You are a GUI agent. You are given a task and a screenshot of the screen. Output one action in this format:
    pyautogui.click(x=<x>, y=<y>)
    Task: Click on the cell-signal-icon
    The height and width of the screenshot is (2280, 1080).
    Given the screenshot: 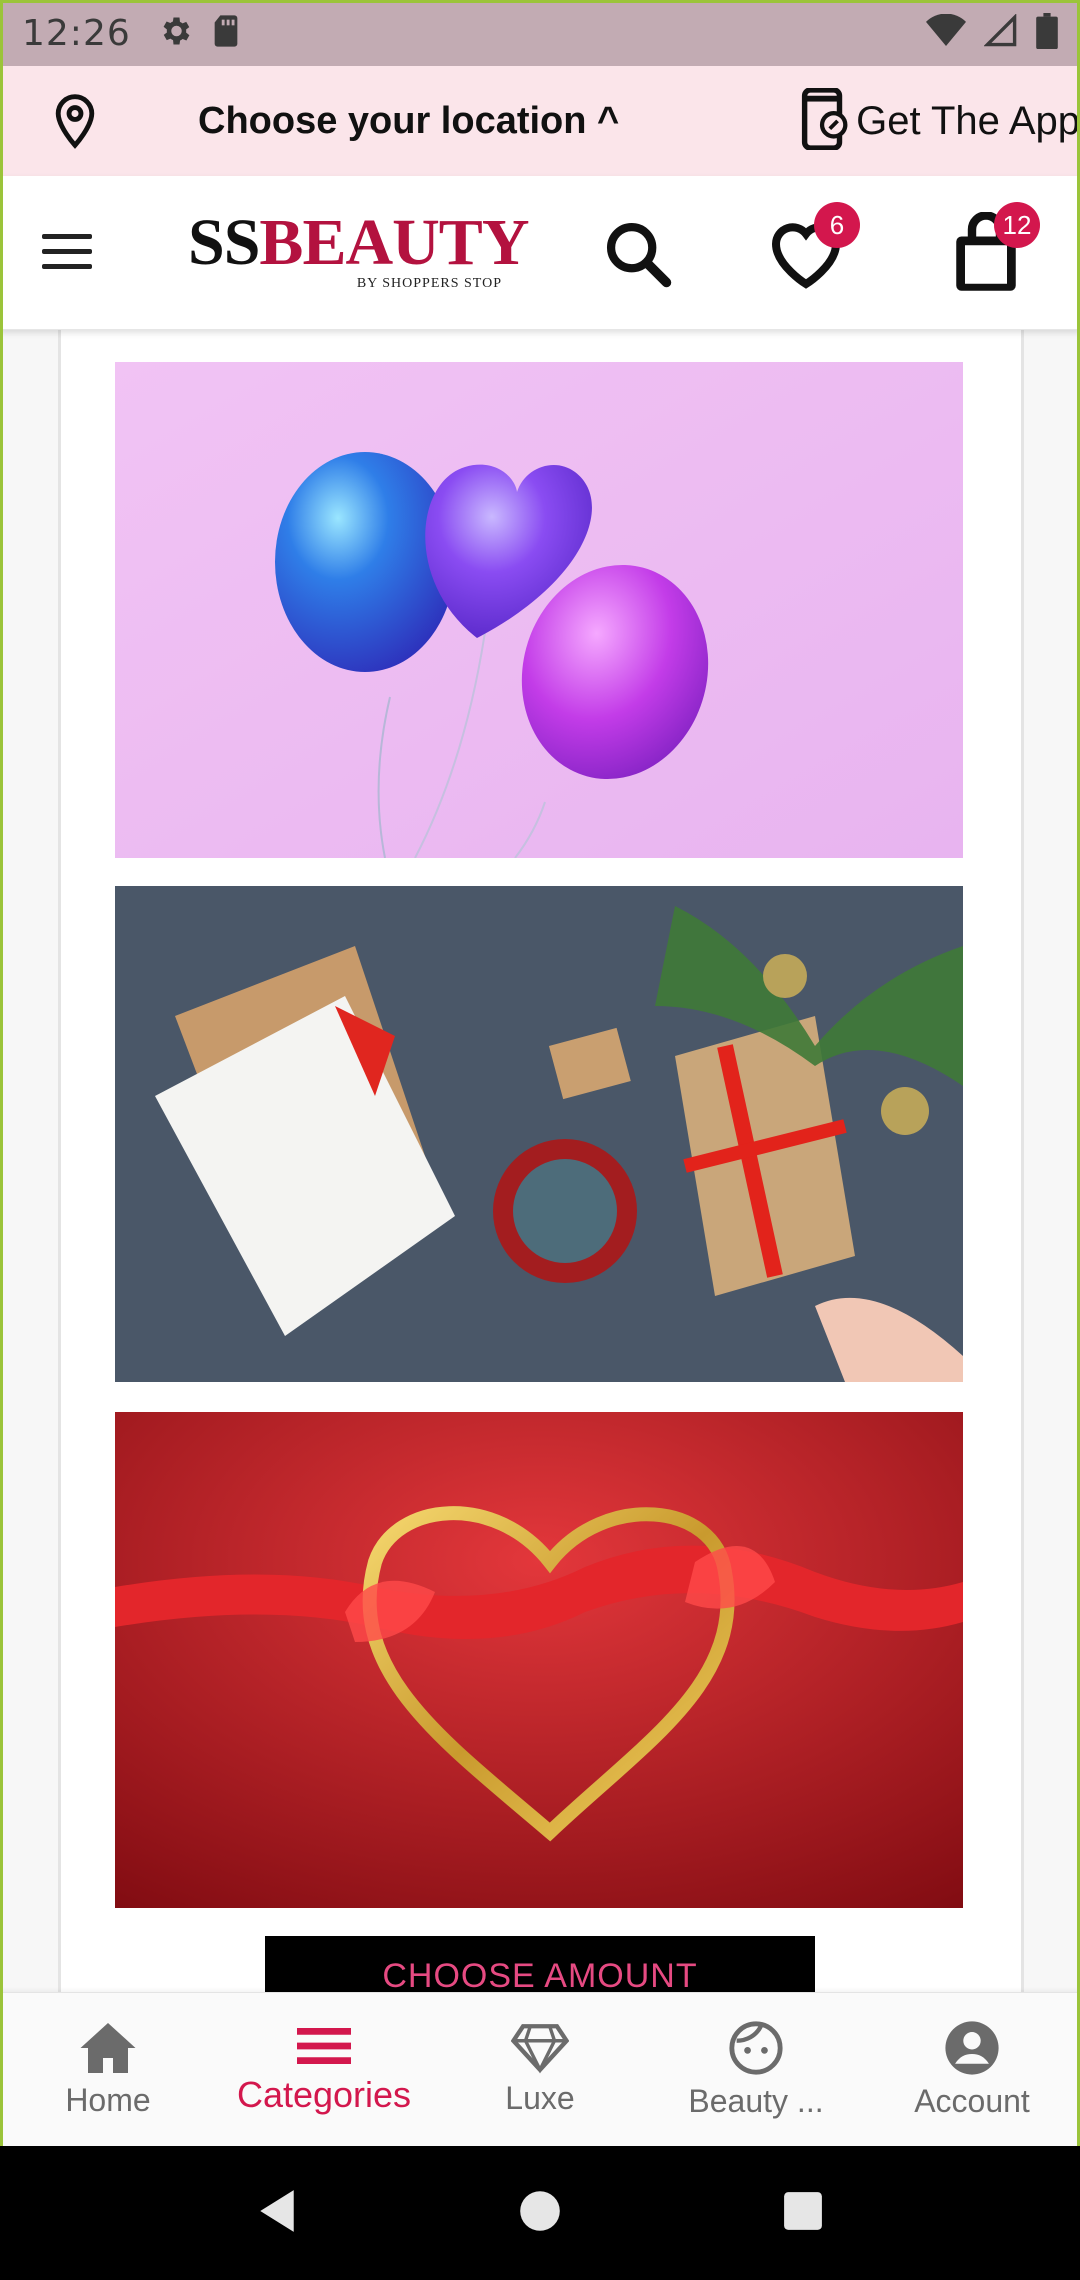 What is the action you would take?
    pyautogui.click(x=1000, y=32)
    